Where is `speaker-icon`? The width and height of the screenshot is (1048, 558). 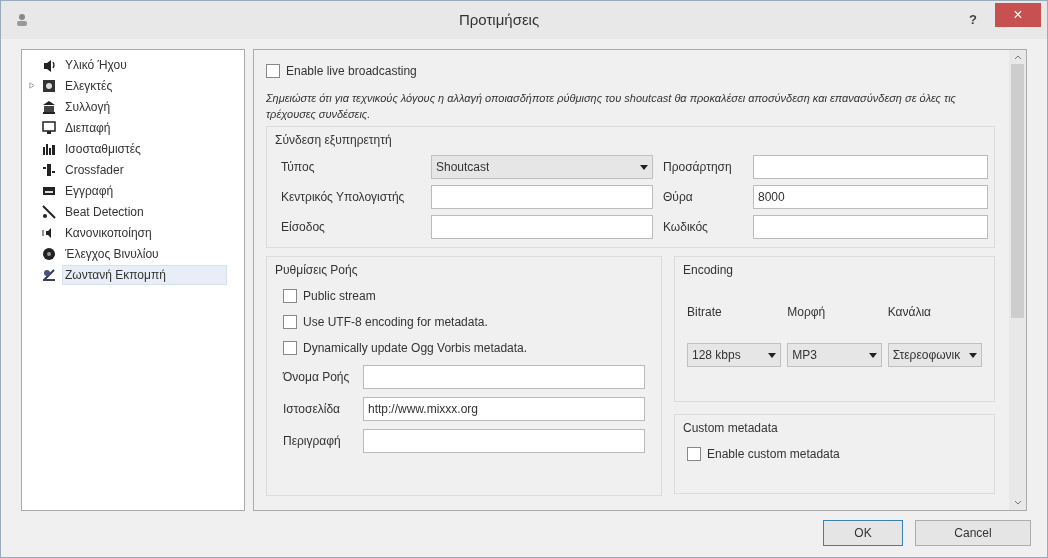
speaker-icon is located at coordinates (49, 64).